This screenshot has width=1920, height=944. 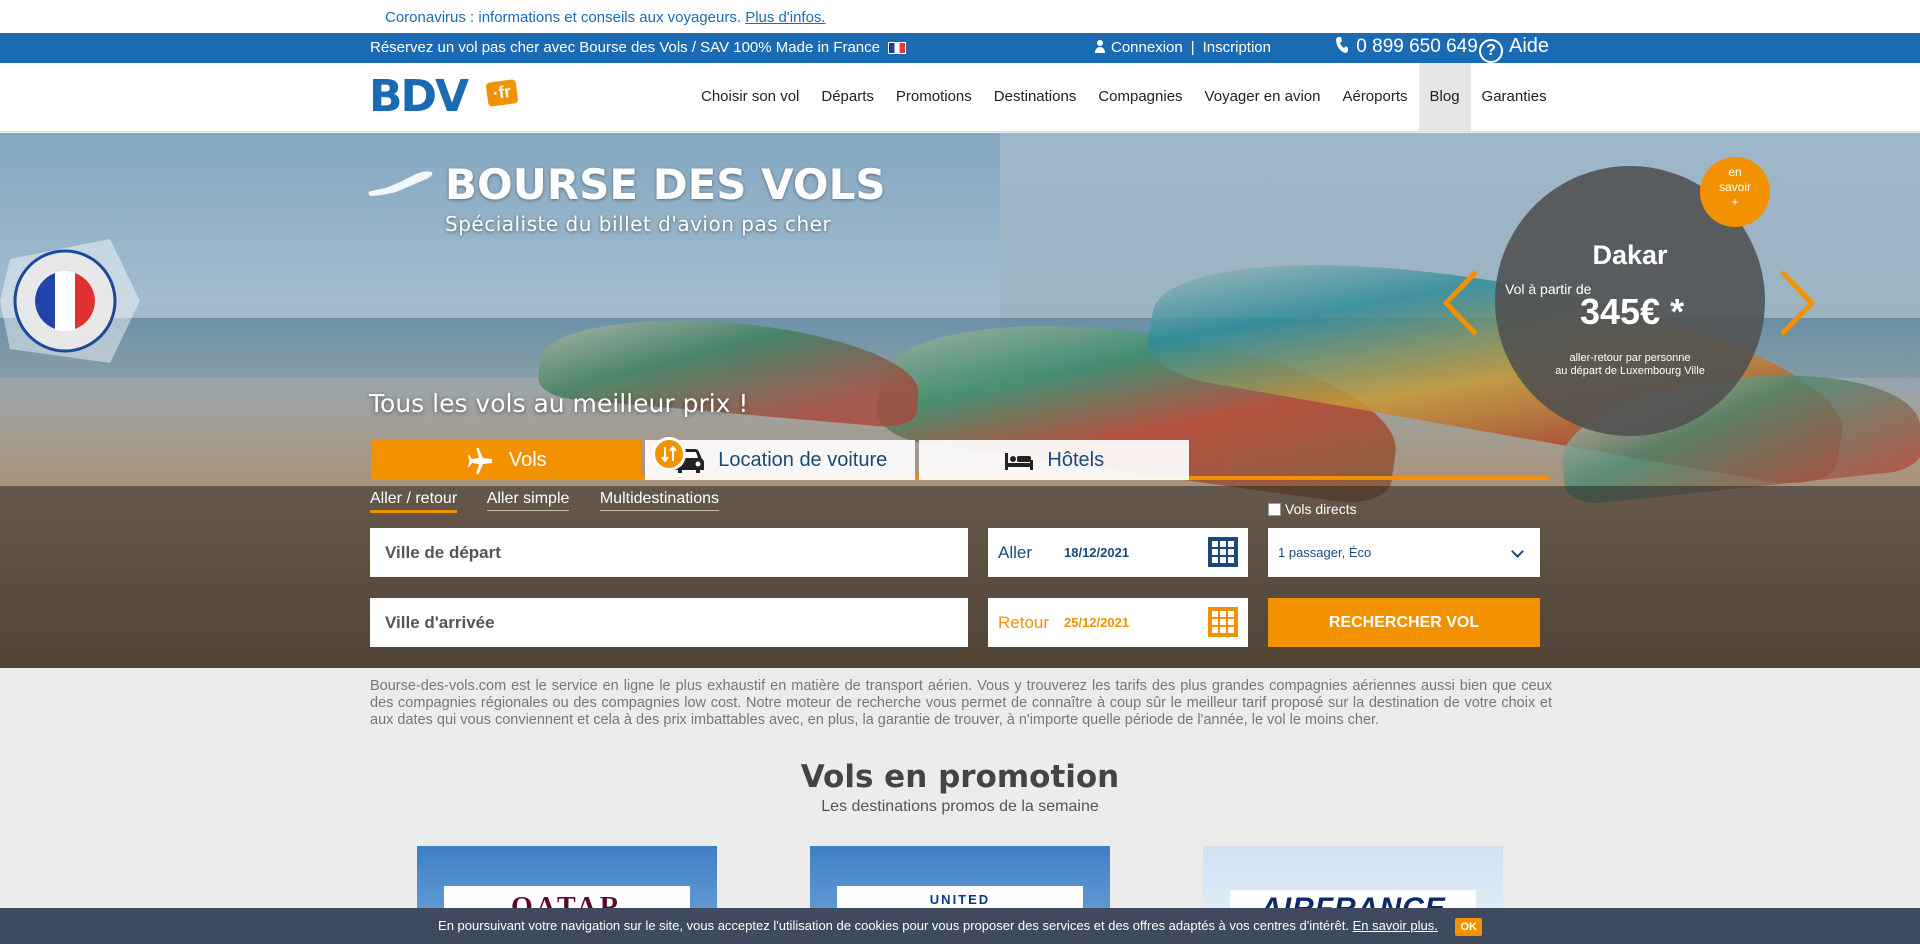 I want to click on promo-next-arrow, so click(x=1798, y=303).